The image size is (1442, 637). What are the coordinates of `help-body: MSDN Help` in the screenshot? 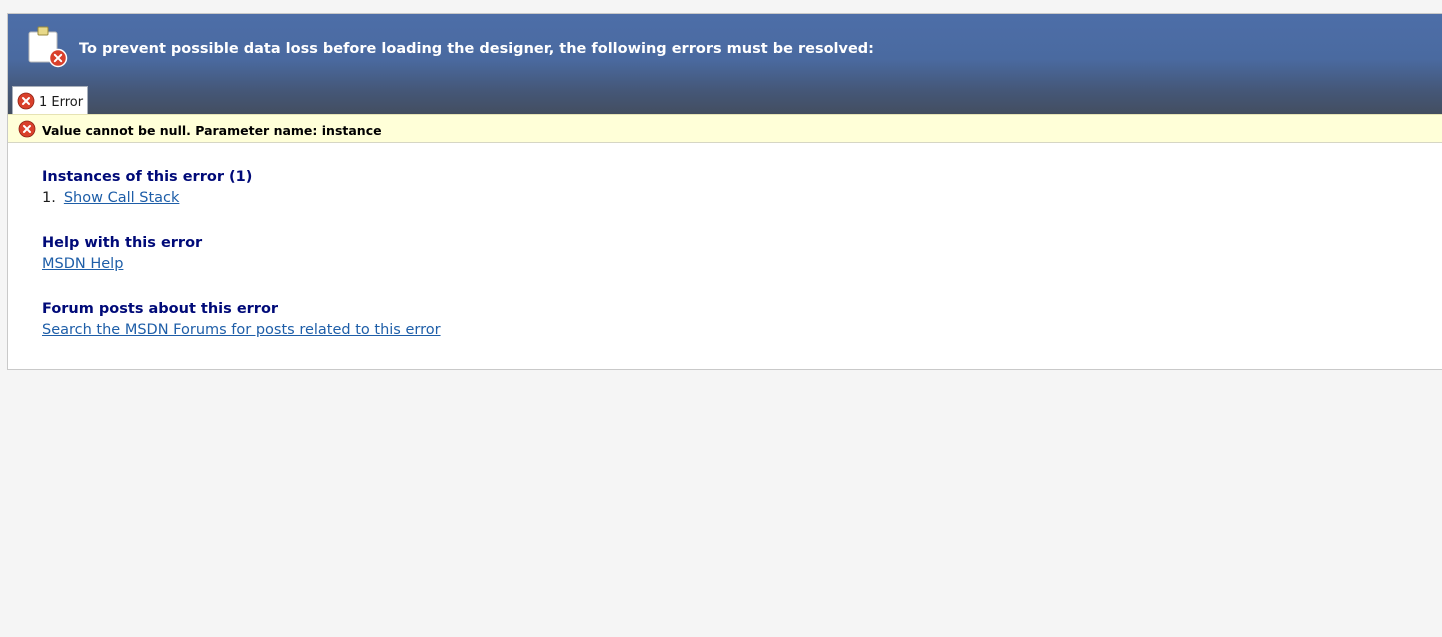 It's located at (742, 264).